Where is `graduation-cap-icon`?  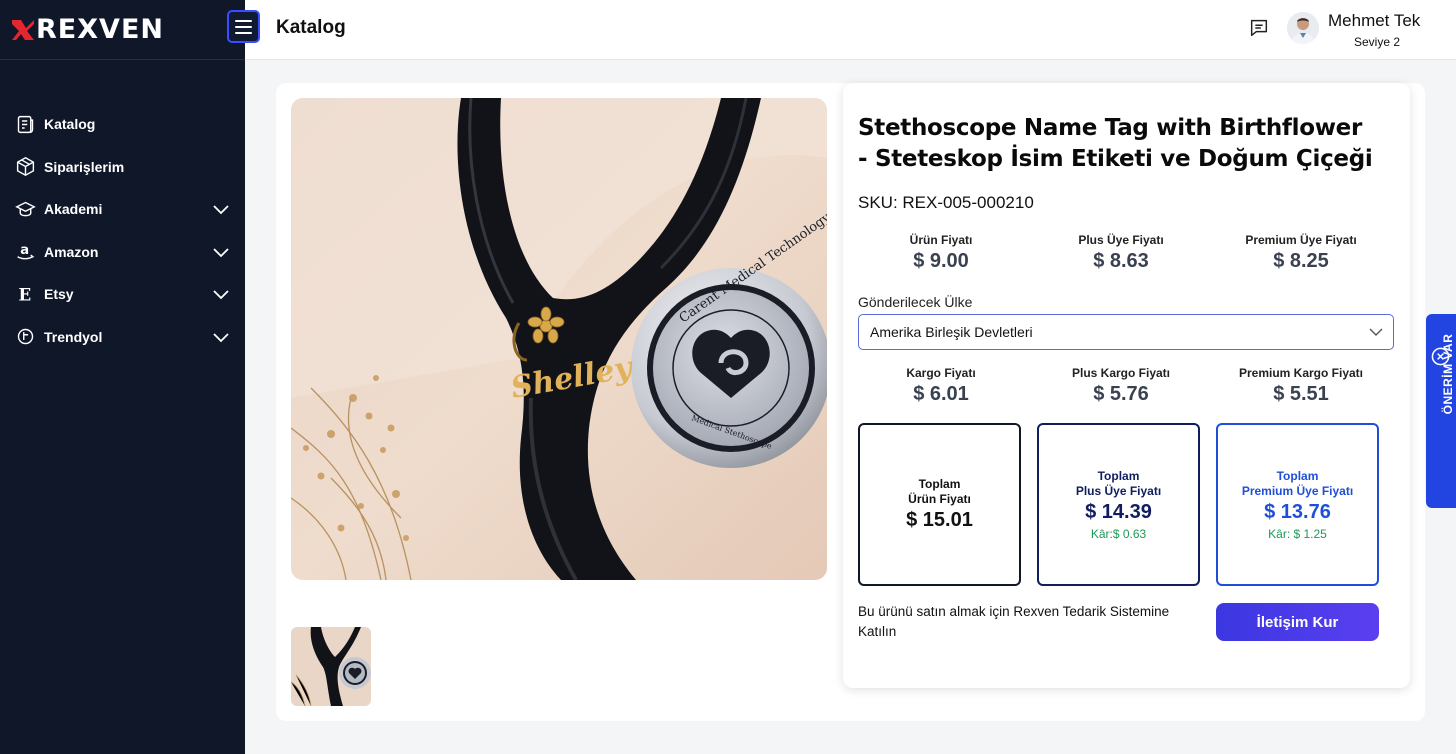 graduation-cap-icon is located at coordinates (25, 209).